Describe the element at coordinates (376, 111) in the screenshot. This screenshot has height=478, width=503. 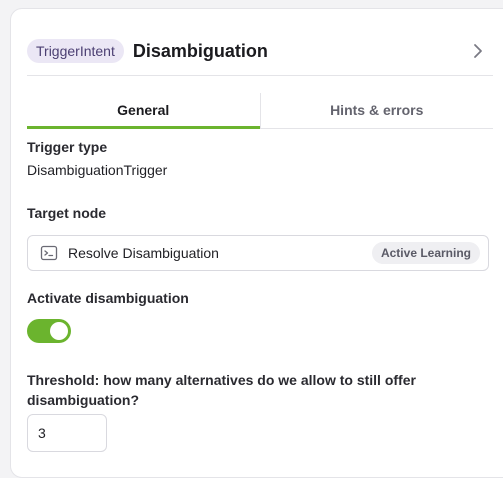
I see `tab-hints-errors: Hints & errors` at that location.